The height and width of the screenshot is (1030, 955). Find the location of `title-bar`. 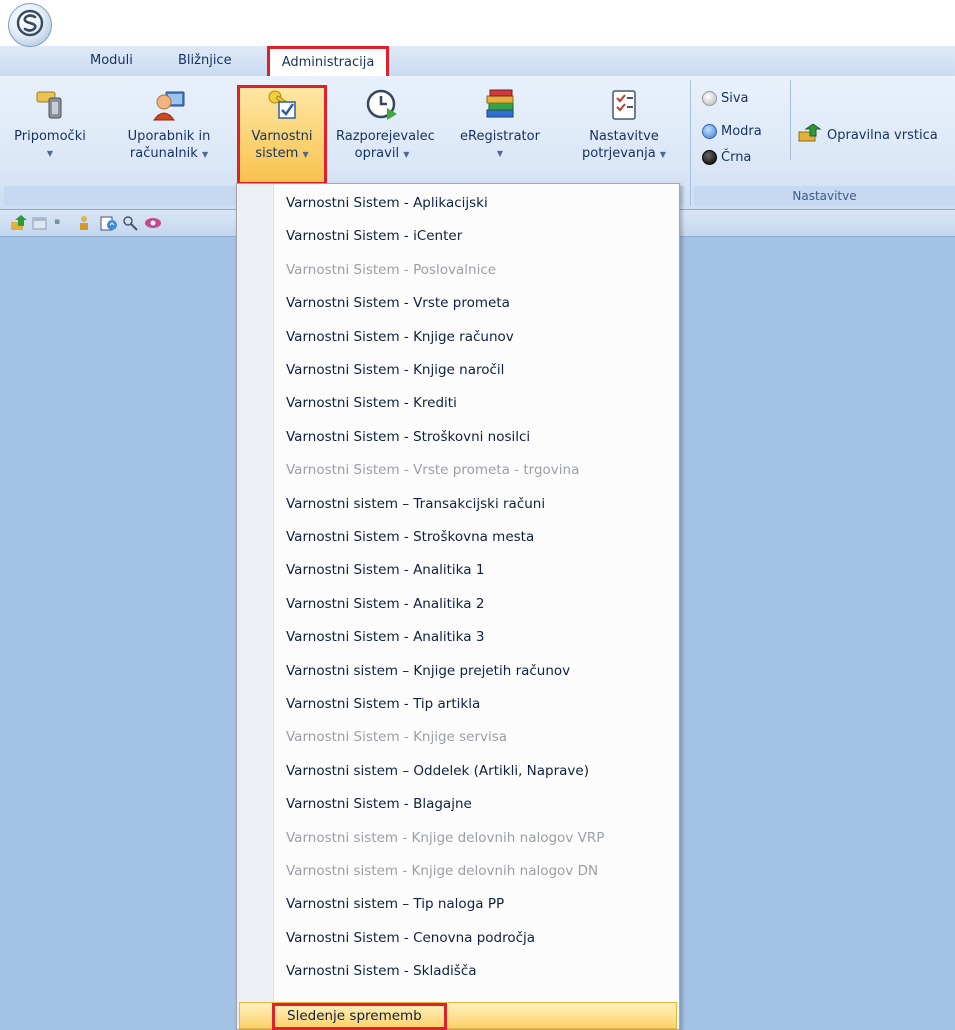

title-bar is located at coordinates (477, 23).